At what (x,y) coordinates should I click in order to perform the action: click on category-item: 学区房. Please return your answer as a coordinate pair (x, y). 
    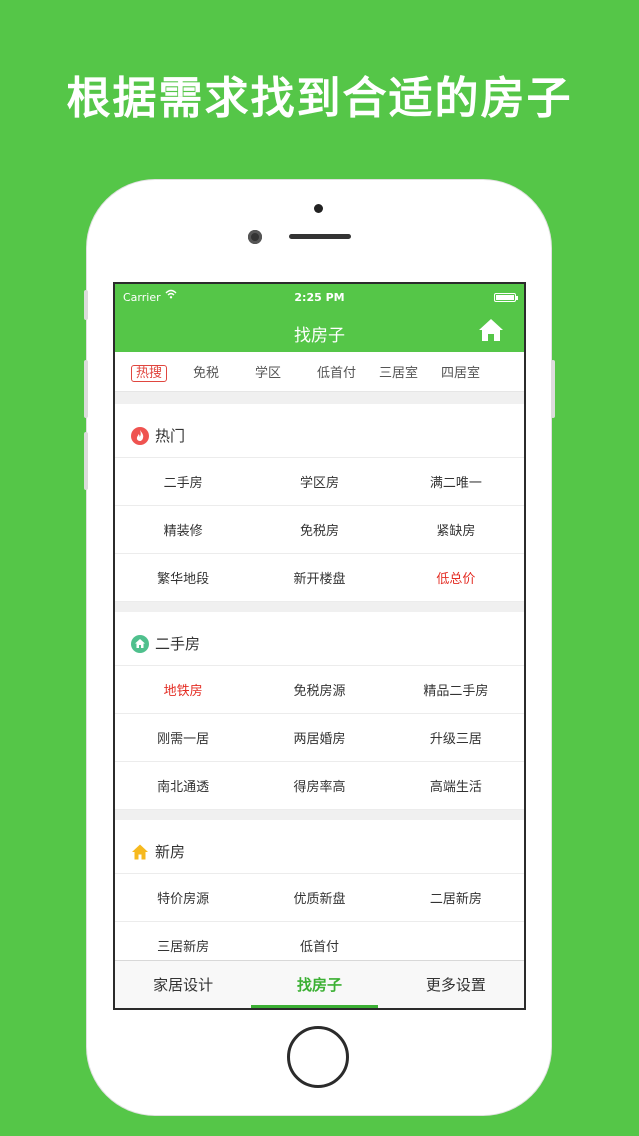
    Looking at the image, I should click on (319, 481).